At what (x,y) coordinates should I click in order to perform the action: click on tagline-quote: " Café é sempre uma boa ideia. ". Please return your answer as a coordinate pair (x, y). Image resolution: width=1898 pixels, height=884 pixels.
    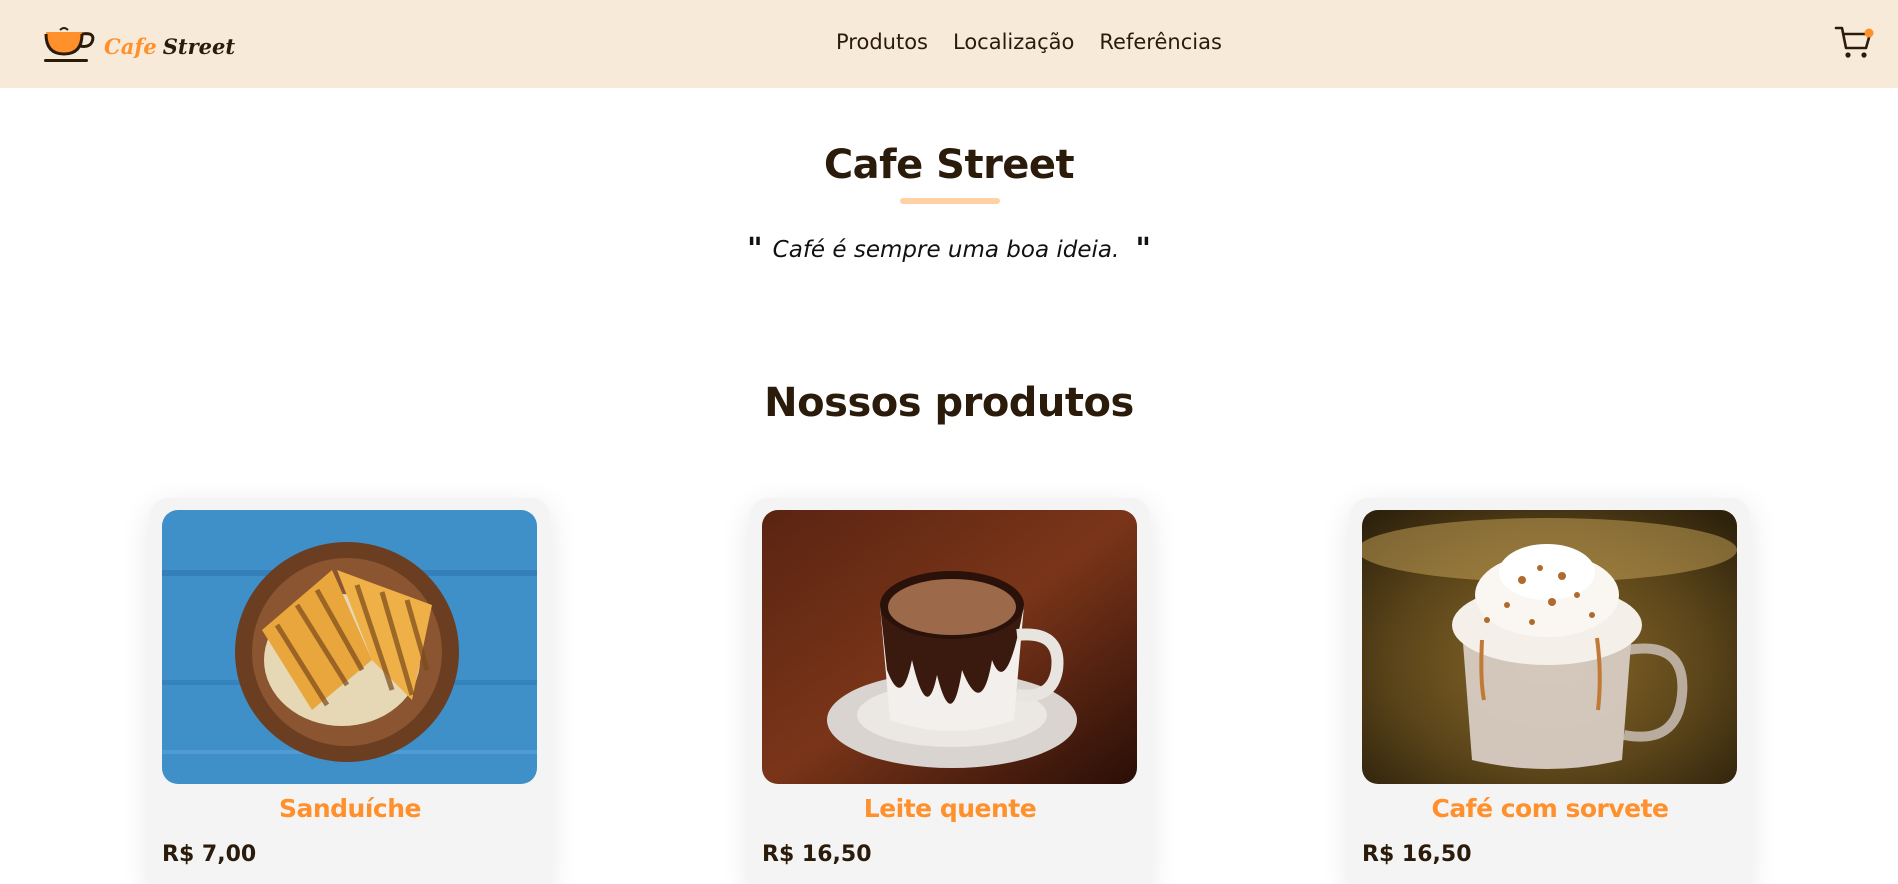
    Looking at the image, I should click on (949, 249).